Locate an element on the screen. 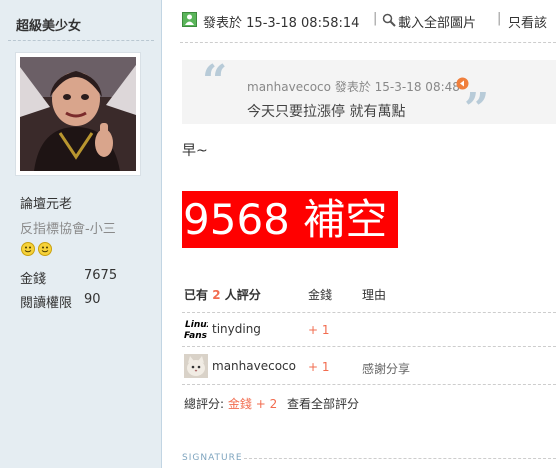 Image resolution: width=556 pixels, height=468 pixels. load-all-images-link: 載入全部圖片 is located at coordinates (437, 21).